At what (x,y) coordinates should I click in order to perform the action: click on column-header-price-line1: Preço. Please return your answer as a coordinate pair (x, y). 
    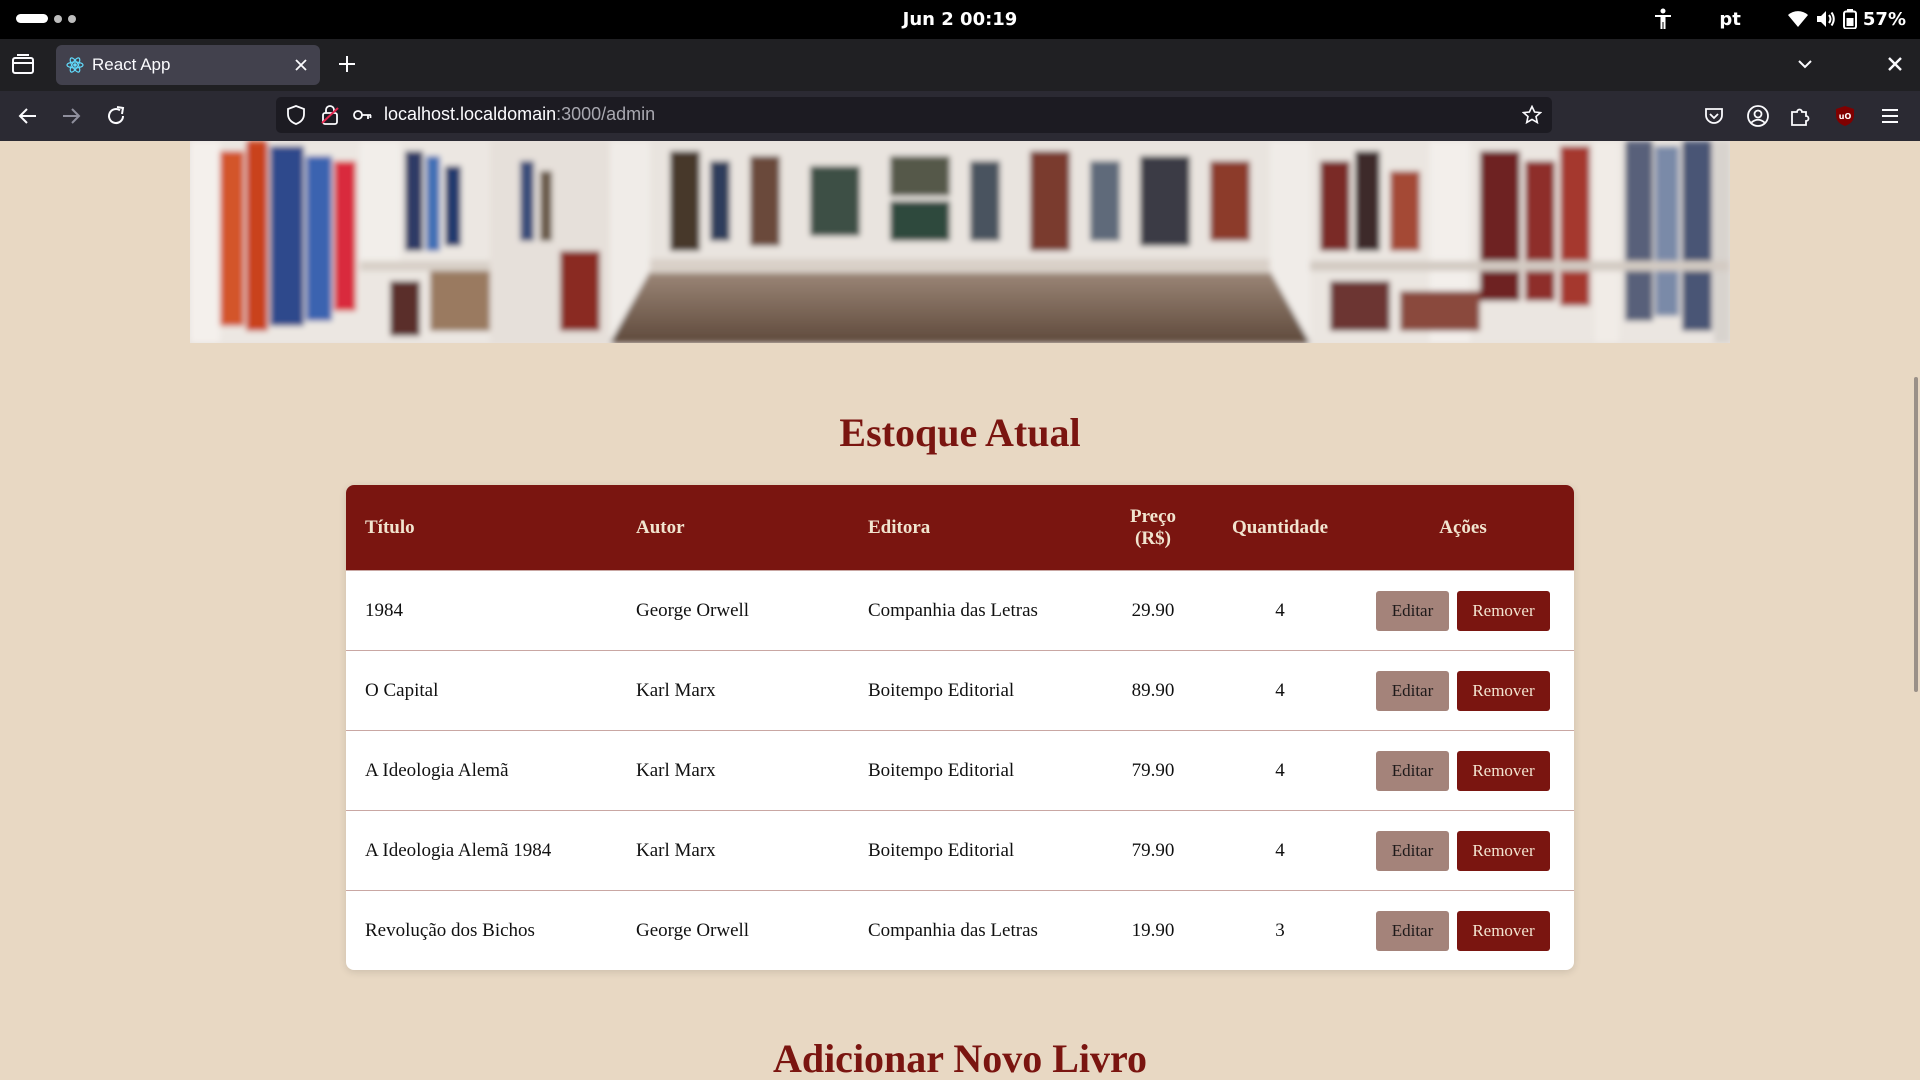
    Looking at the image, I should click on (1153, 516).